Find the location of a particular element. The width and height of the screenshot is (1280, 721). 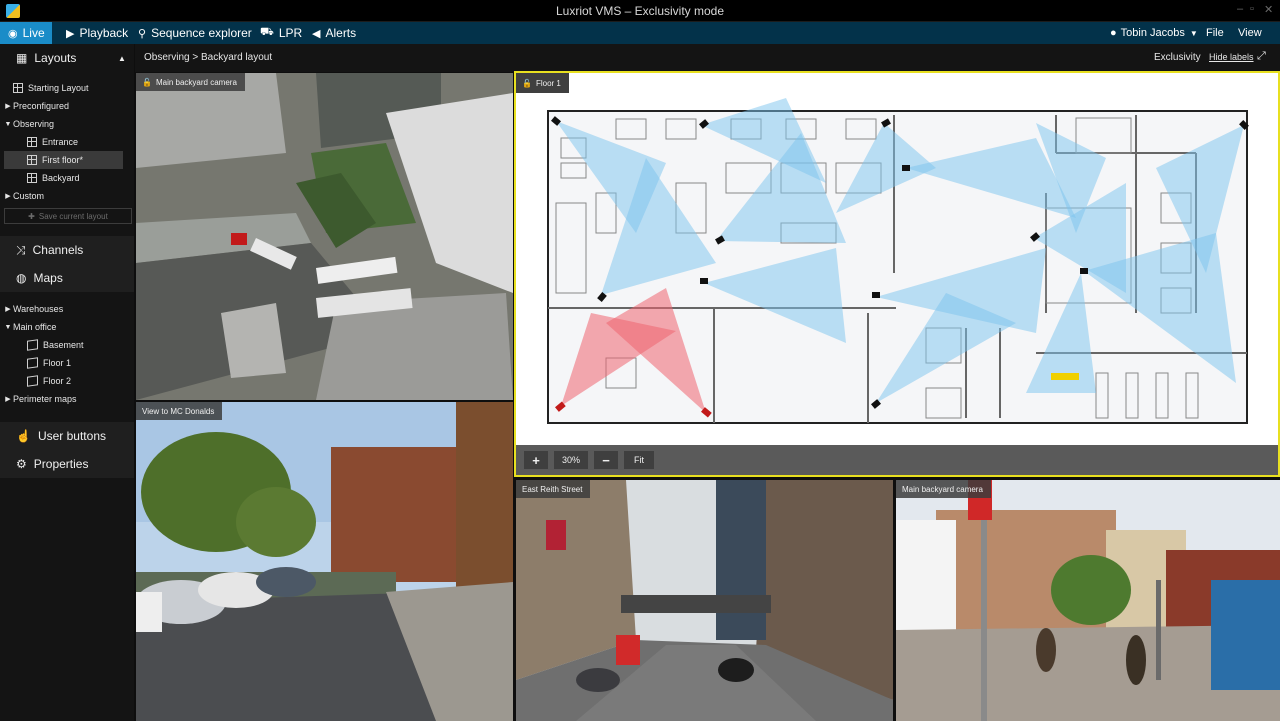

video-tile-main-backyard: 🔓 Main backyard camera is located at coordinates (324, 236).